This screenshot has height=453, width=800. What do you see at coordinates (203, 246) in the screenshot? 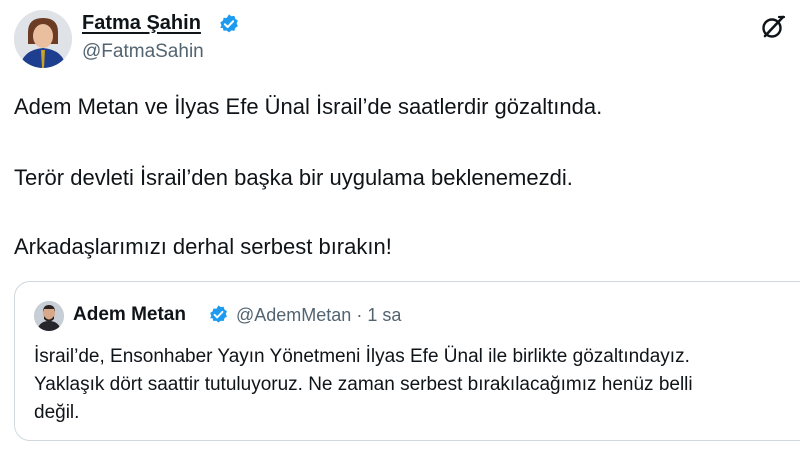
I see `tweet-text-line: Arkadaşlarımızı derhal serbest bırakın!` at bounding box center [203, 246].